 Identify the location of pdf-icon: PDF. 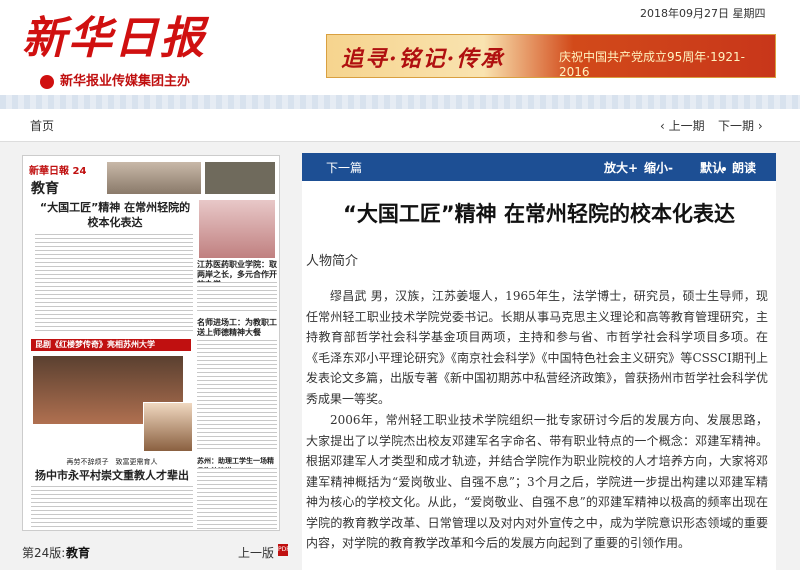
(284, 550).